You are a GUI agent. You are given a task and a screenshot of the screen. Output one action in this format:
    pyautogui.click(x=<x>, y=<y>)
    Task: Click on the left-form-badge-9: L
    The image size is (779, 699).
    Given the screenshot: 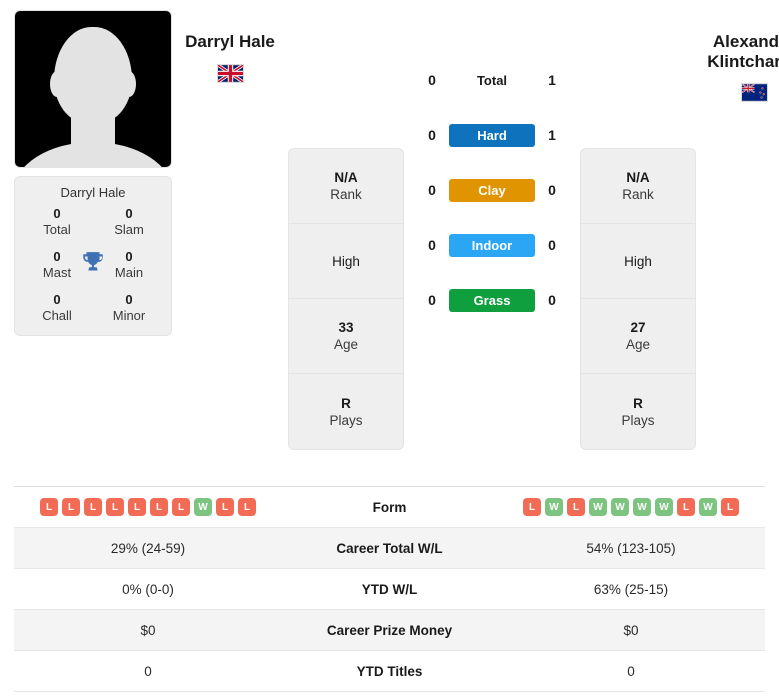 What is the action you would take?
    pyautogui.click(x=225, y=507)
    